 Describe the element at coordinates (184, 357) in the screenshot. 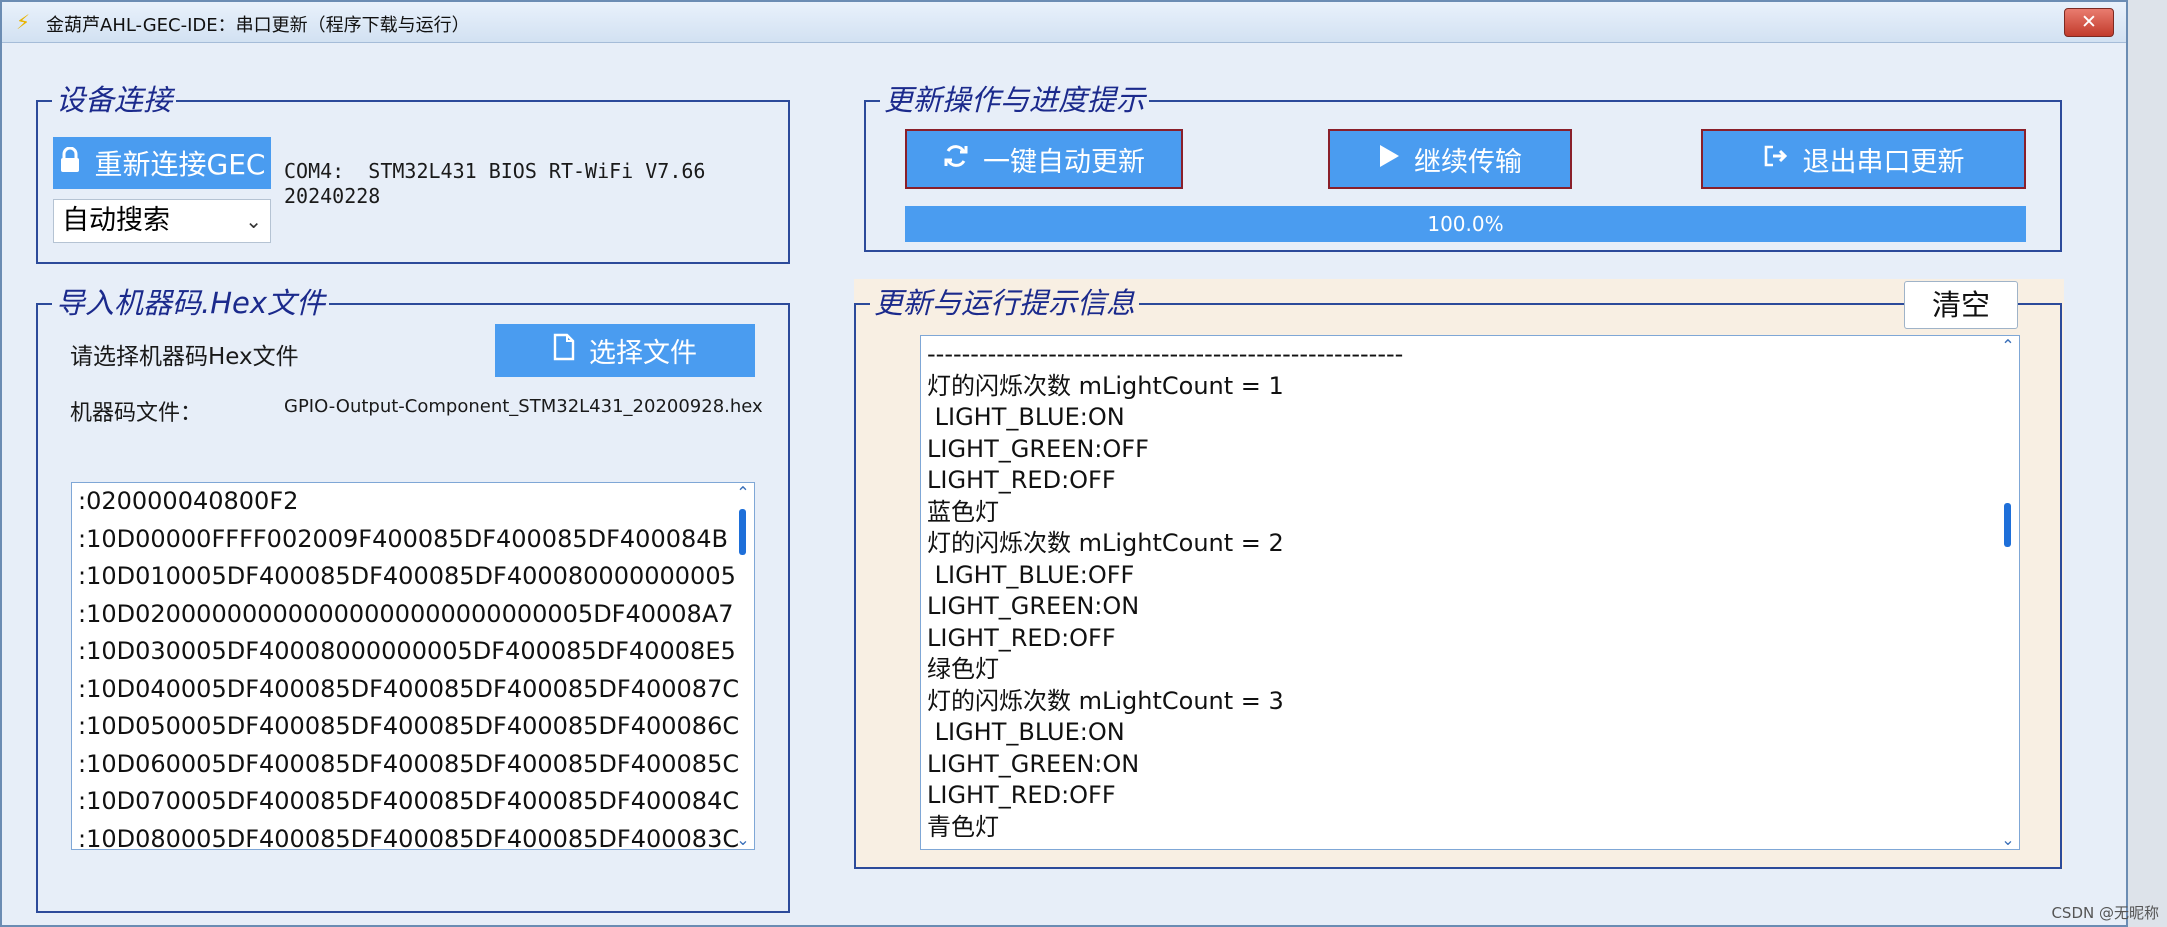

I see `choose-hex-prompt: 请选择机器码Hex文件` at that location.